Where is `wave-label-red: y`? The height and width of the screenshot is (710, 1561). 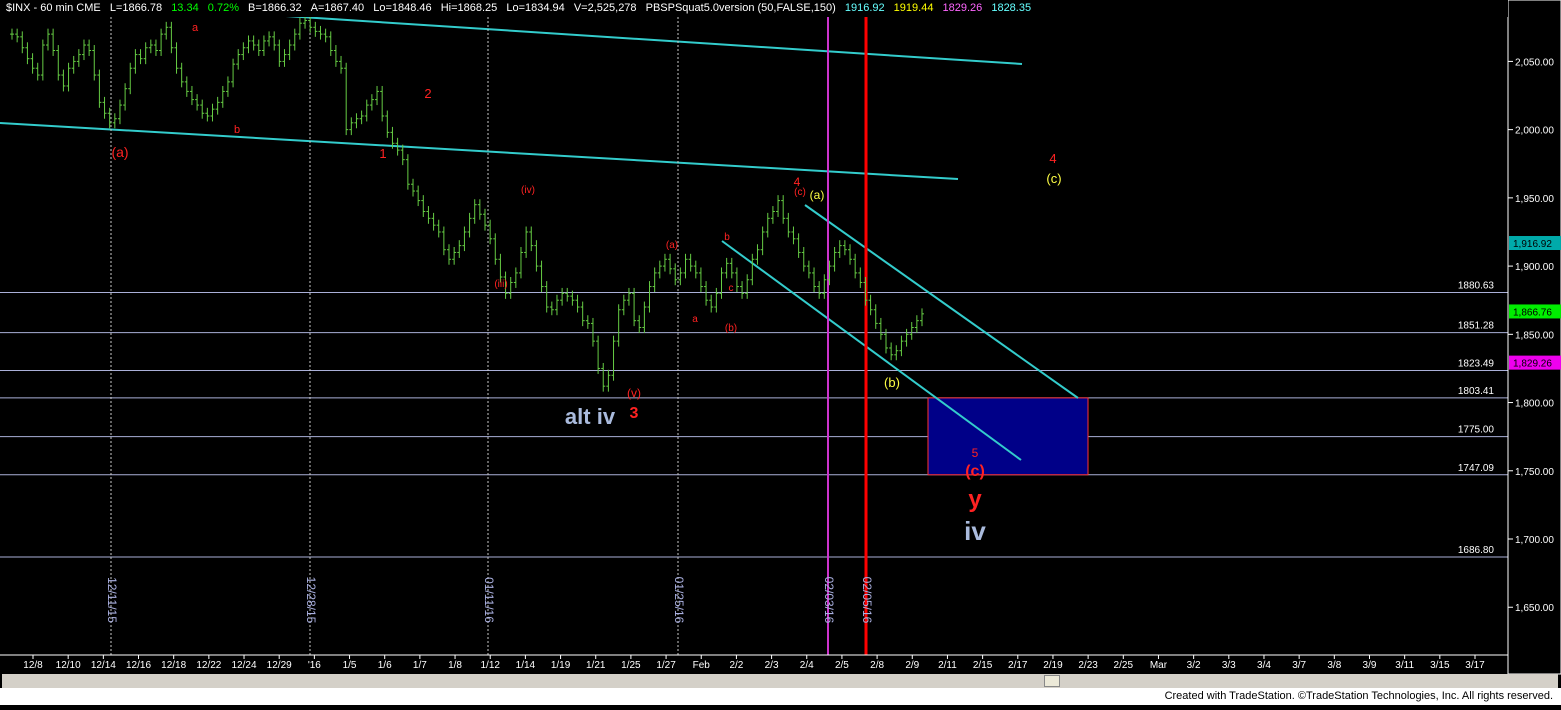 wave-label-red: y is located at coordinates (975, 499).